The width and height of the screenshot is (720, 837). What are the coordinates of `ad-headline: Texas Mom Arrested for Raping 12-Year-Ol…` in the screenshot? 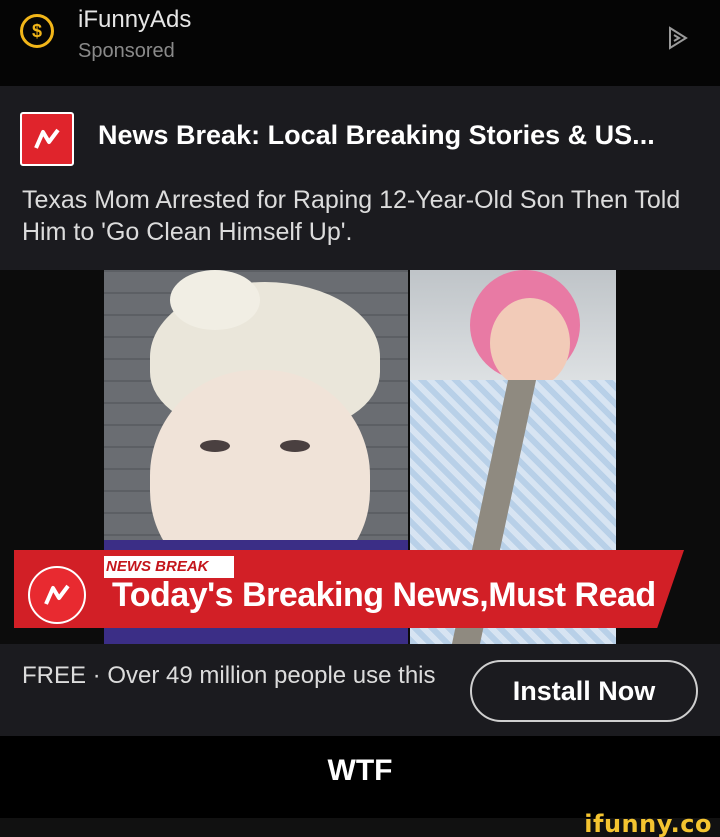 It's located at (357, 216).